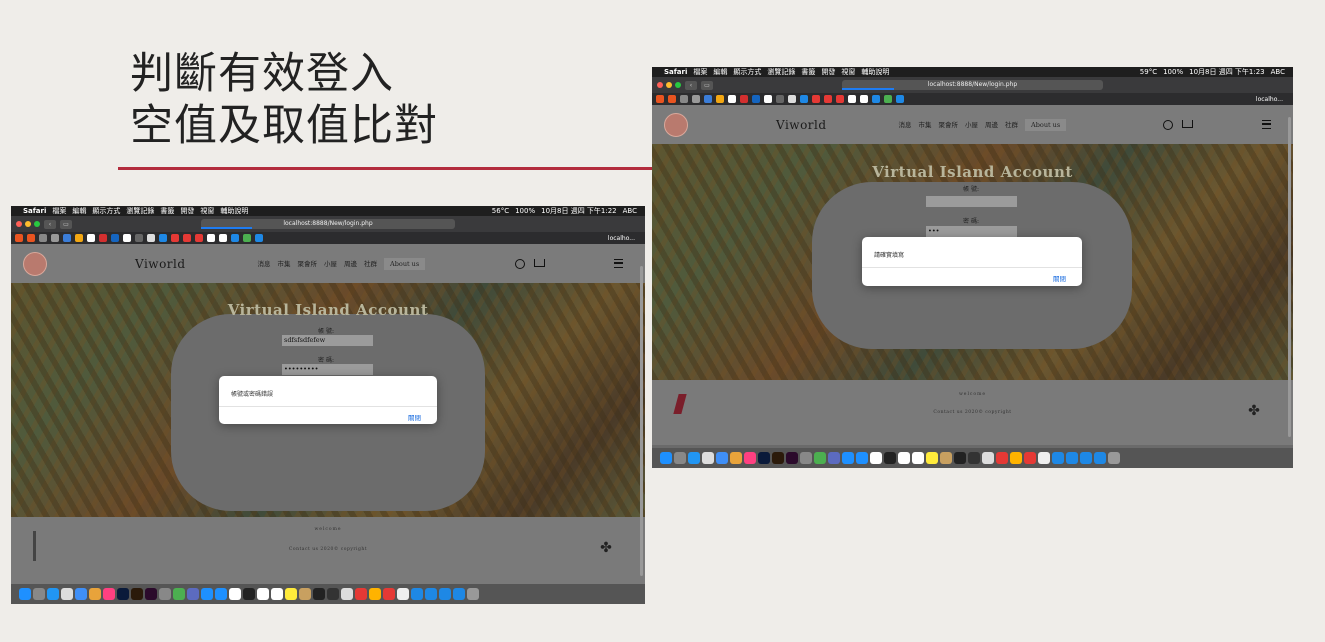 The image size is (1325, 642). Describe the element at coordinates (972, 412) in the screenshot. I see `footer-contact: Contact us 2020© copyright` at that location.